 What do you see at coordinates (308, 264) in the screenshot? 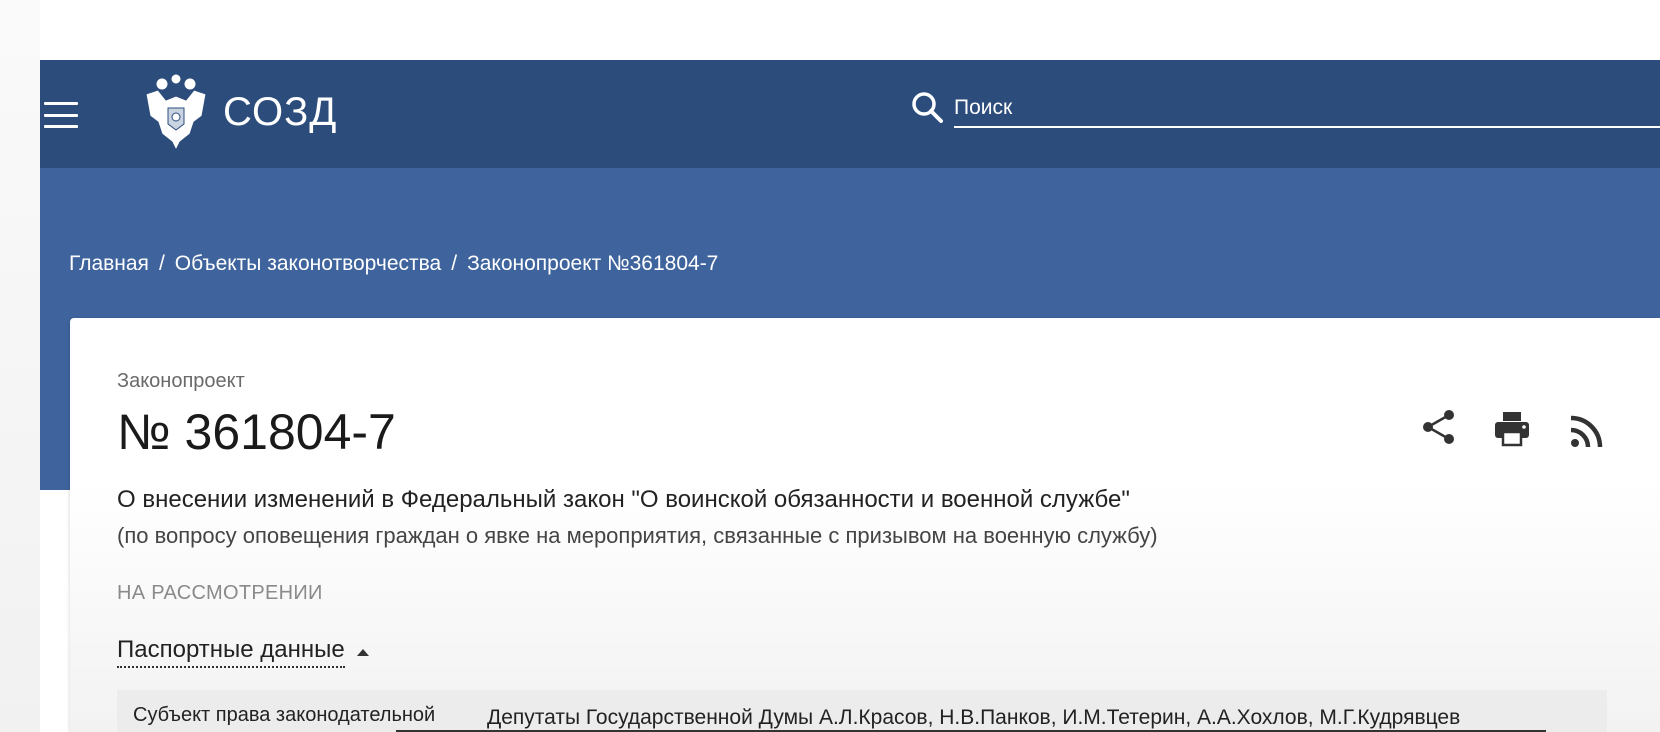
I see `breadcrumb-item-lawmaking-objects: Объекты законотворчества` at bounding box center [308, 264].